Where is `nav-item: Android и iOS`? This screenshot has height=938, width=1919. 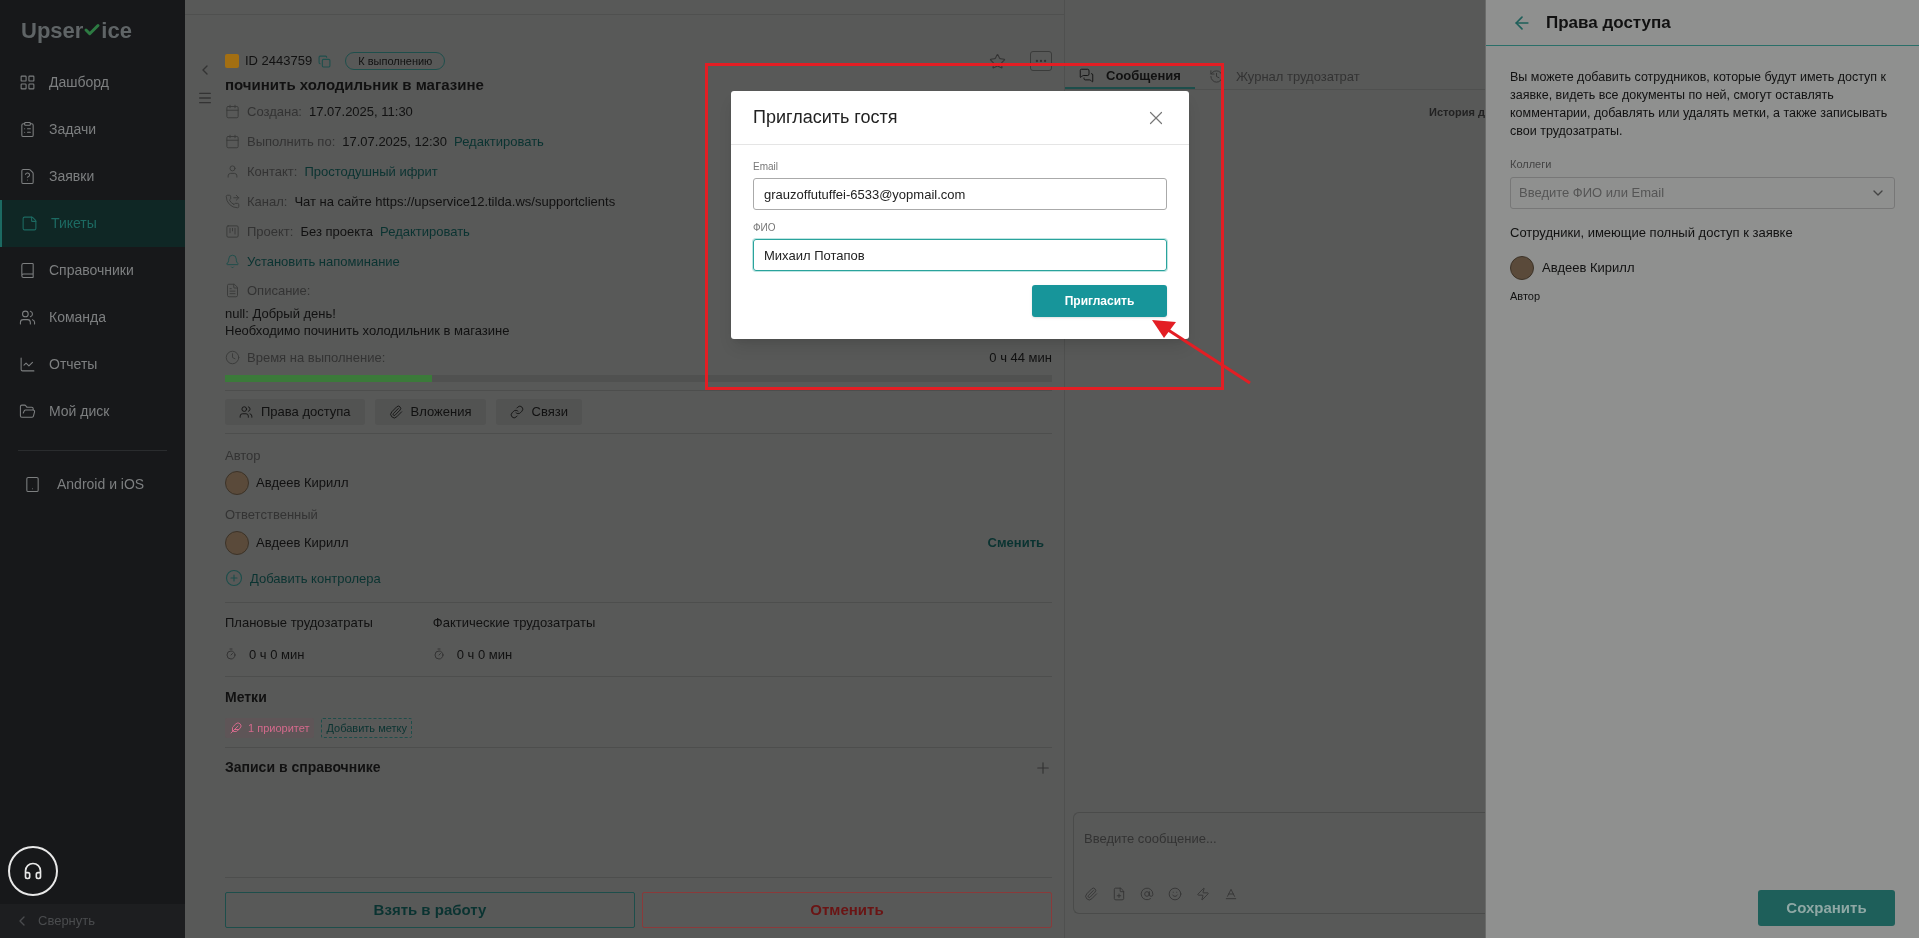 nav-item: Android и iOS is located at coordinates (92, 484).